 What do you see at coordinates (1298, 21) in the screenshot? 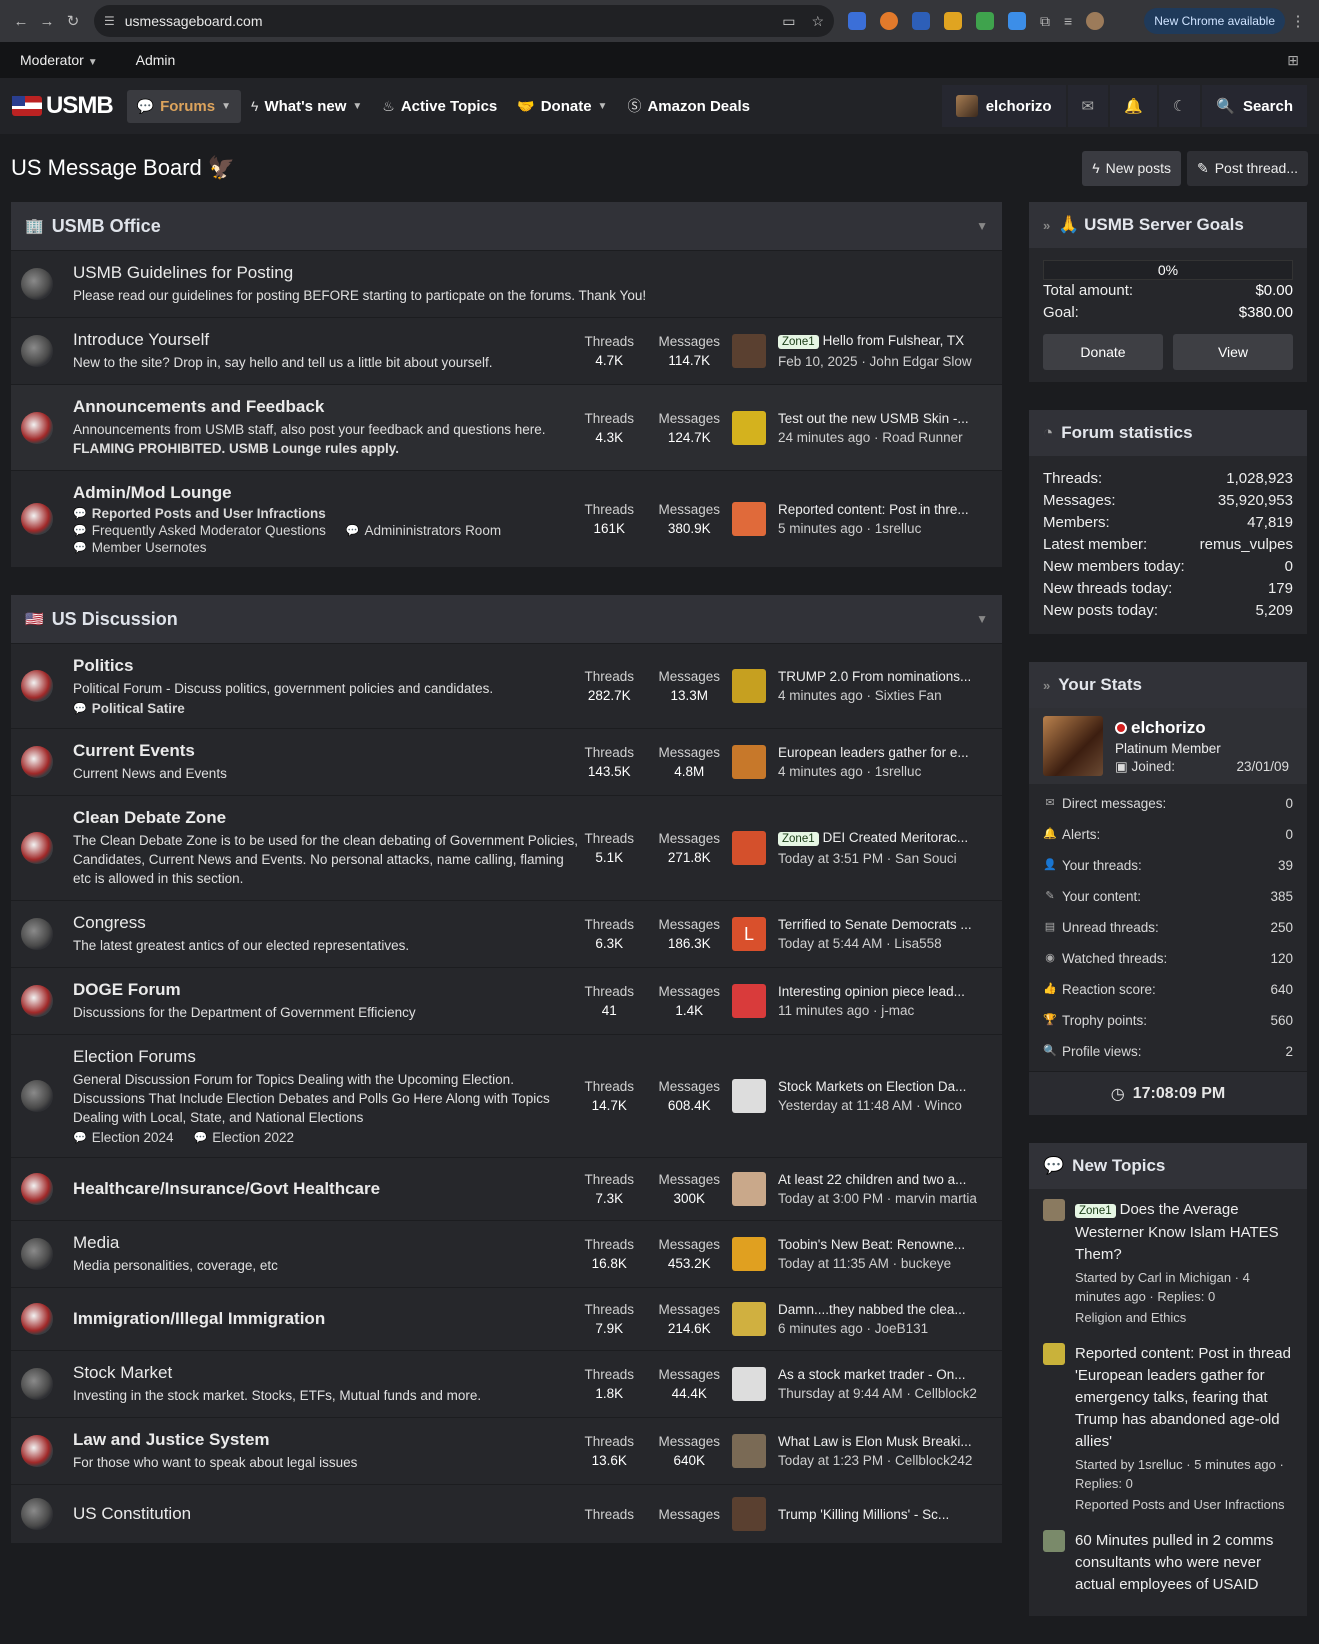
I see `menu-kebab-icon: ⋮` at bounding box center [1298, 21].